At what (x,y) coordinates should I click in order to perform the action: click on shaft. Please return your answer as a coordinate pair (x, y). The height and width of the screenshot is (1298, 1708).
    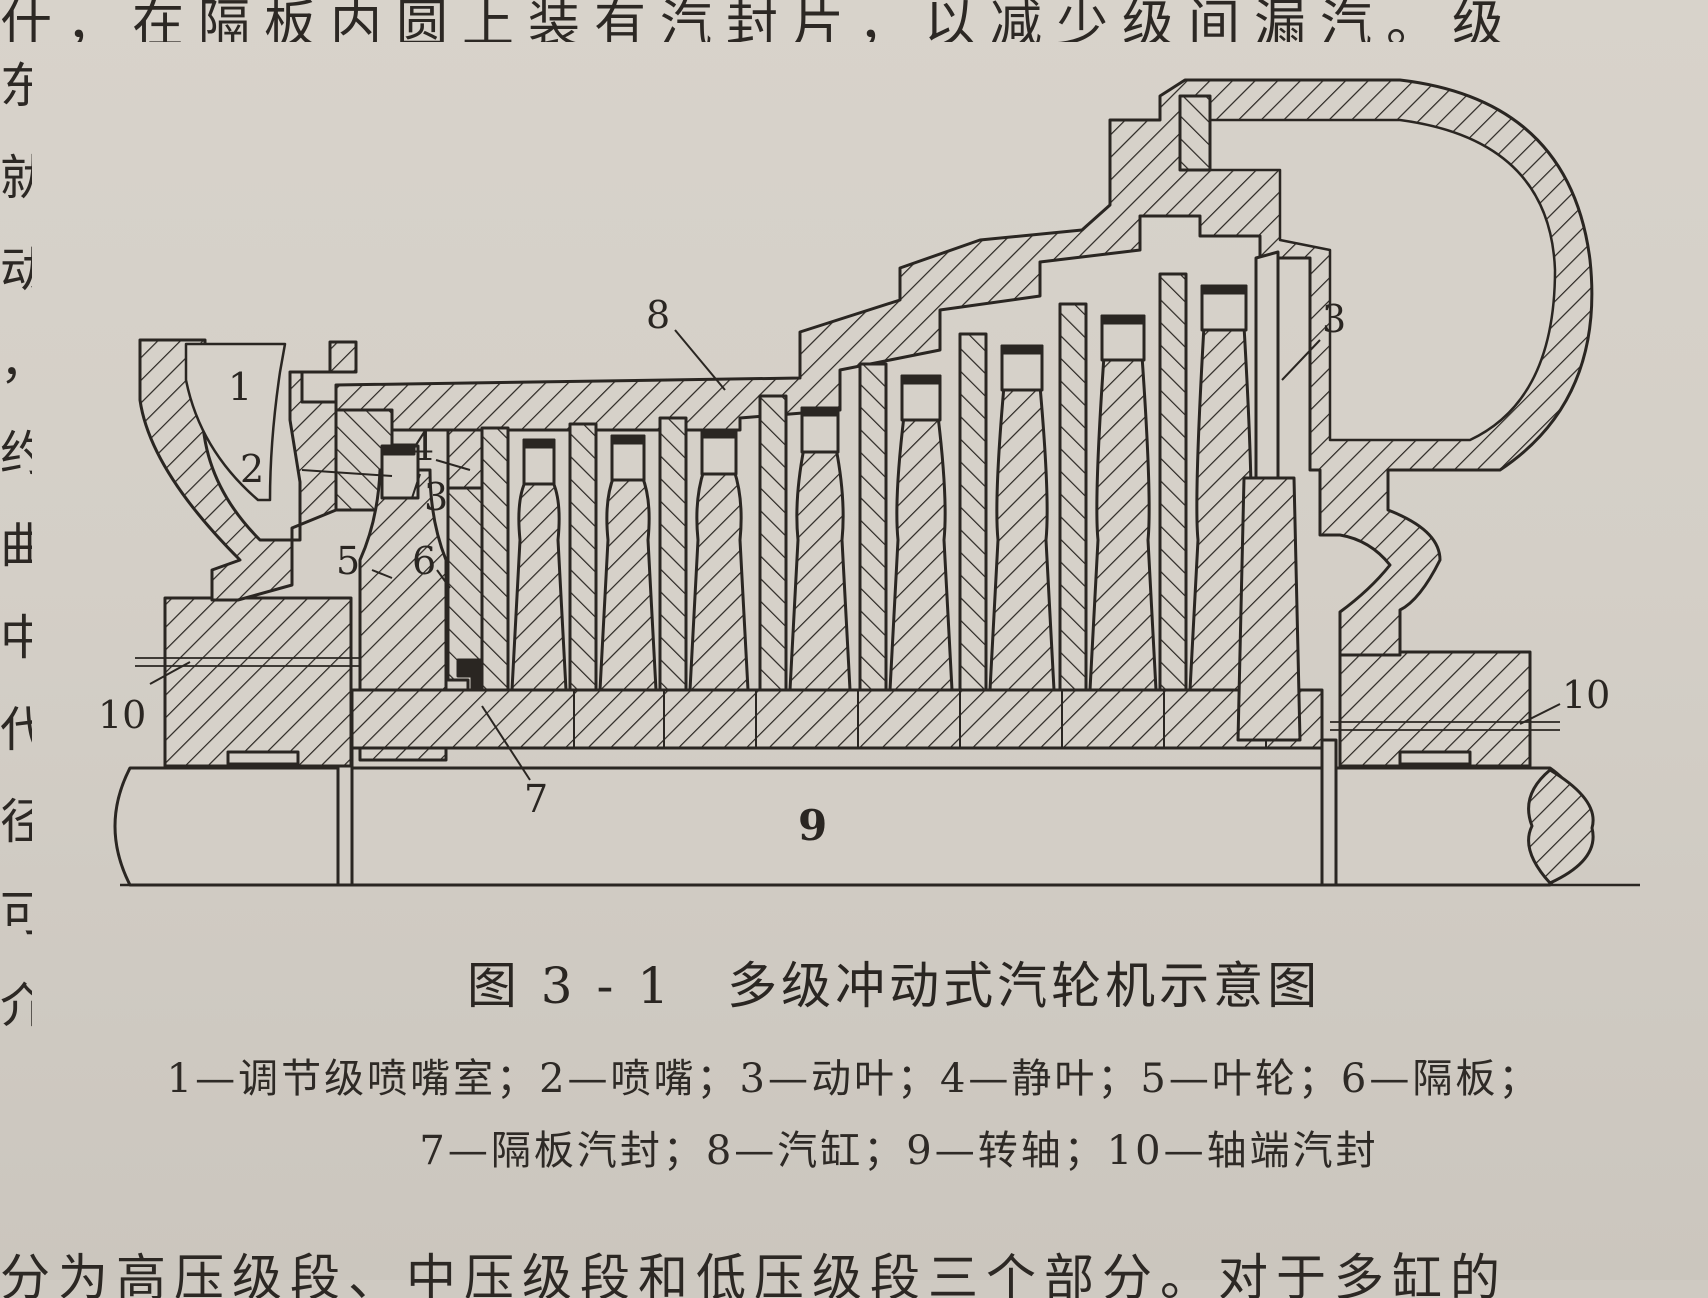
    Looking at the image, I should click on (847, 826).